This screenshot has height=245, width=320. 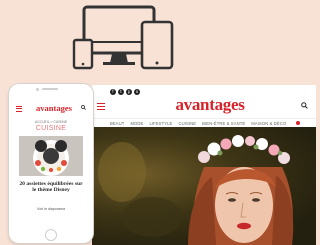 I want to click on nav-item-beaute: BEAUT, so click(x=117, y=123).